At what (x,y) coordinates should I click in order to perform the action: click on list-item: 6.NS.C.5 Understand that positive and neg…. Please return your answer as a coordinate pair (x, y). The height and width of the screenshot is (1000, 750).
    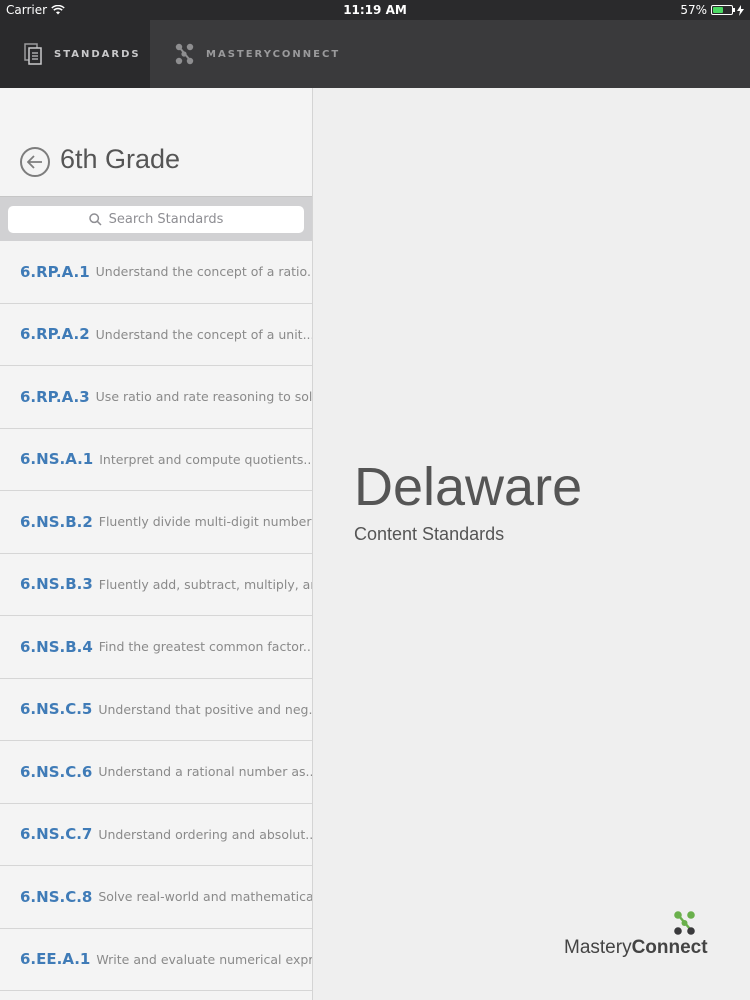
    Looking at the image, I should click on (156, 710).